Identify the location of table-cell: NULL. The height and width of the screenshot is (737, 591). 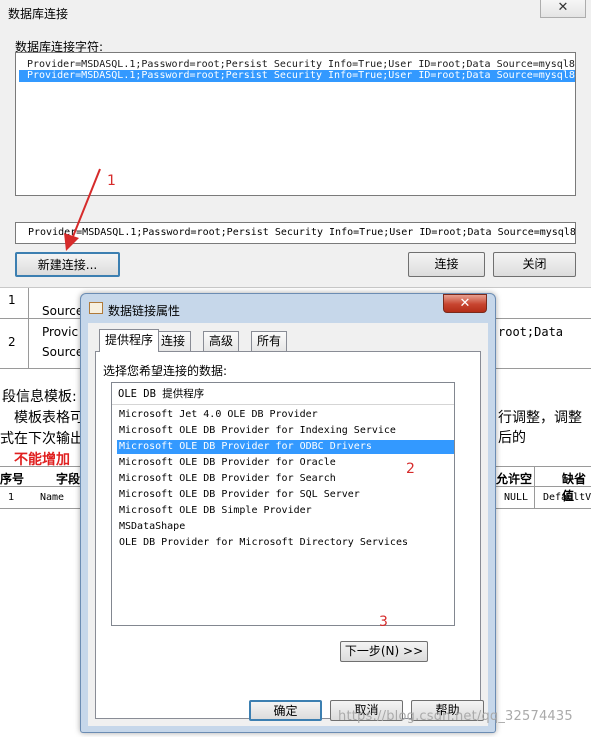
(516, 497).